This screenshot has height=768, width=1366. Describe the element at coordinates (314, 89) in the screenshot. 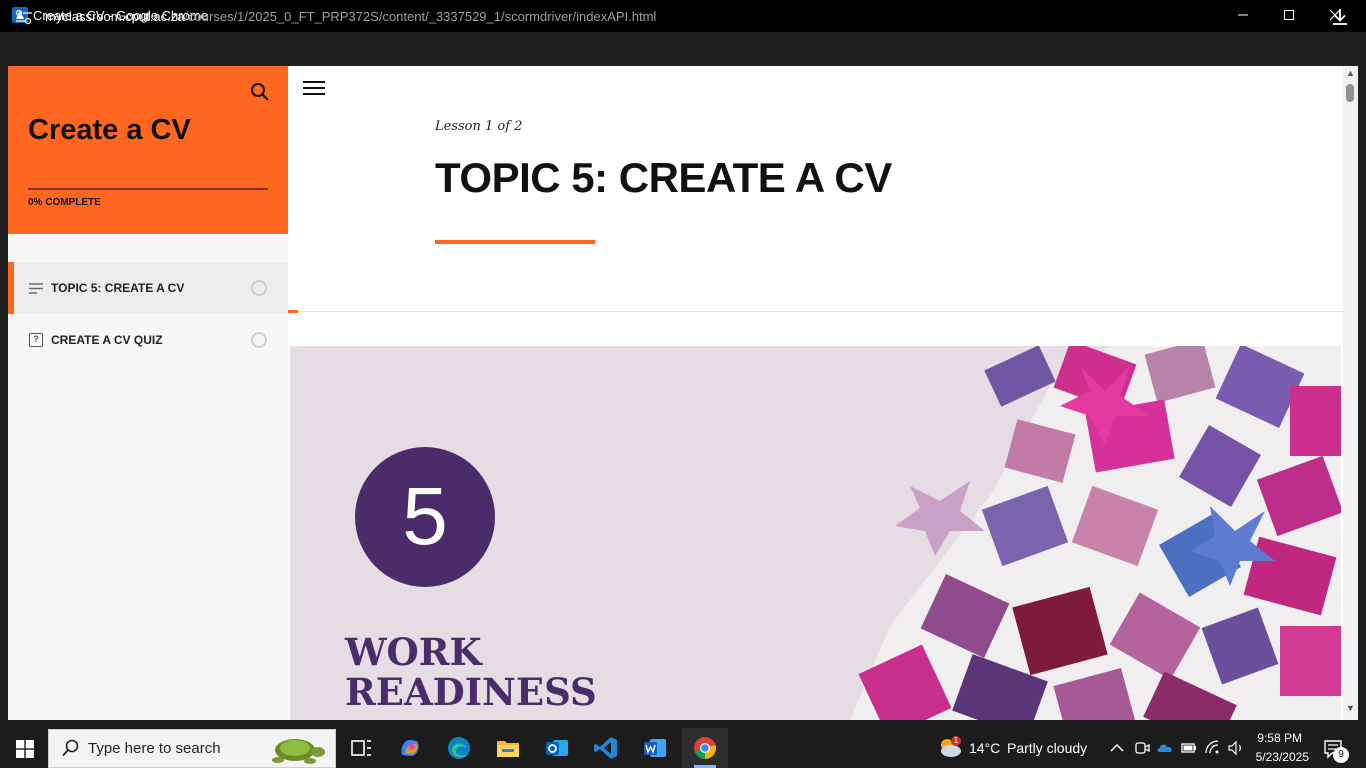

I see `menu-icon` at that location.